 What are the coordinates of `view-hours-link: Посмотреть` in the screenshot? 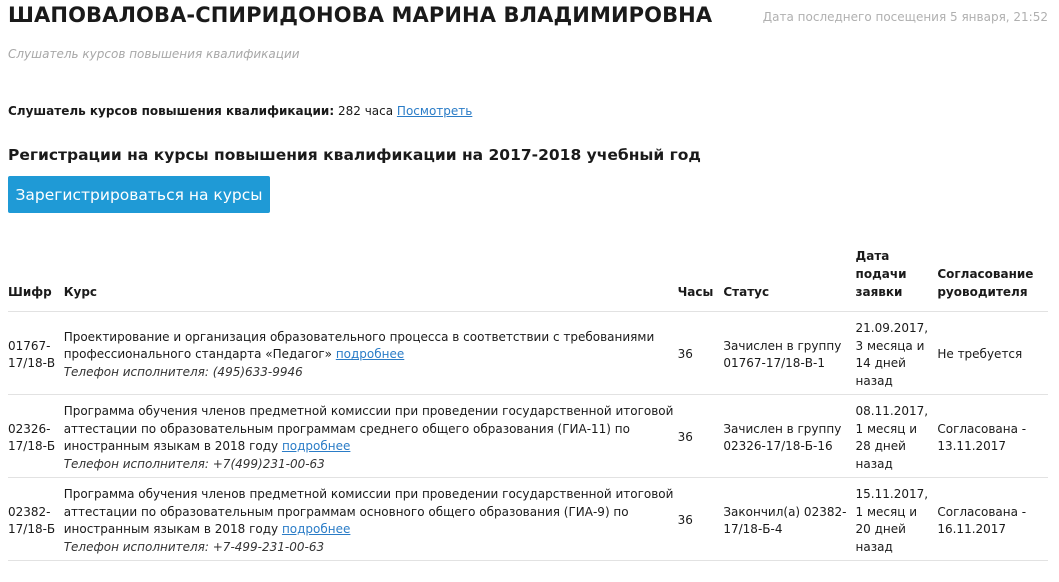 It's located at (434, 111).